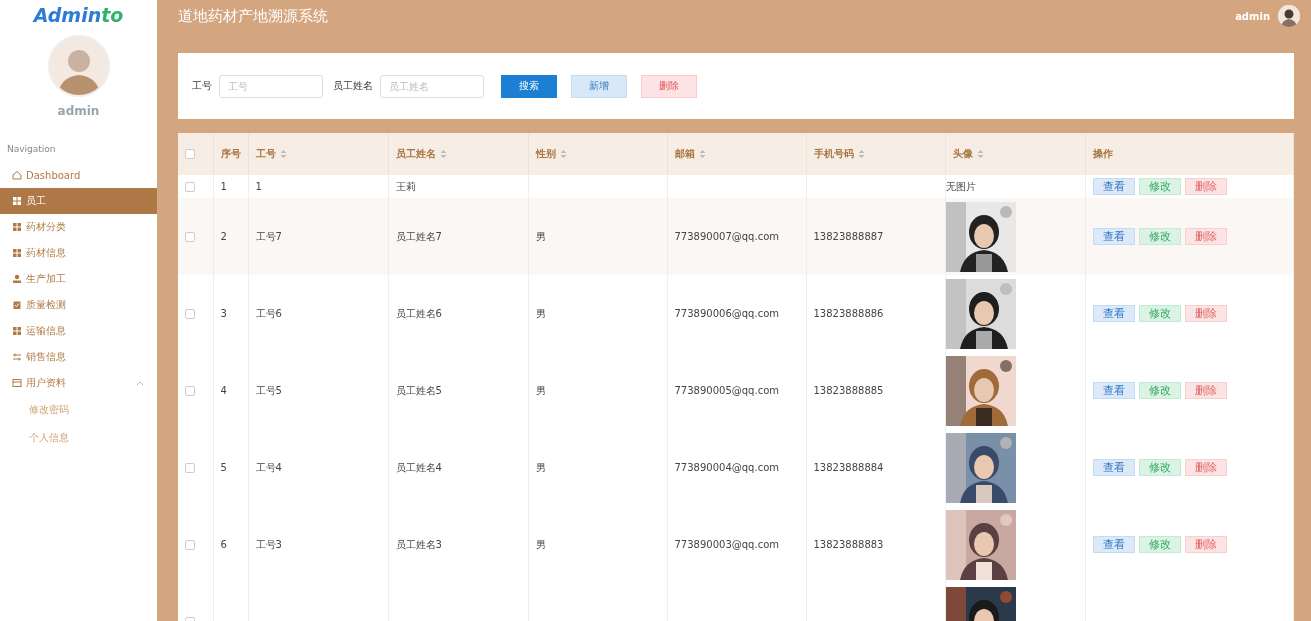  What do you see at coordinates (848, 236) in the screenshot?
I see `table-cell: 13823888887` at bounding box center [848, 236].